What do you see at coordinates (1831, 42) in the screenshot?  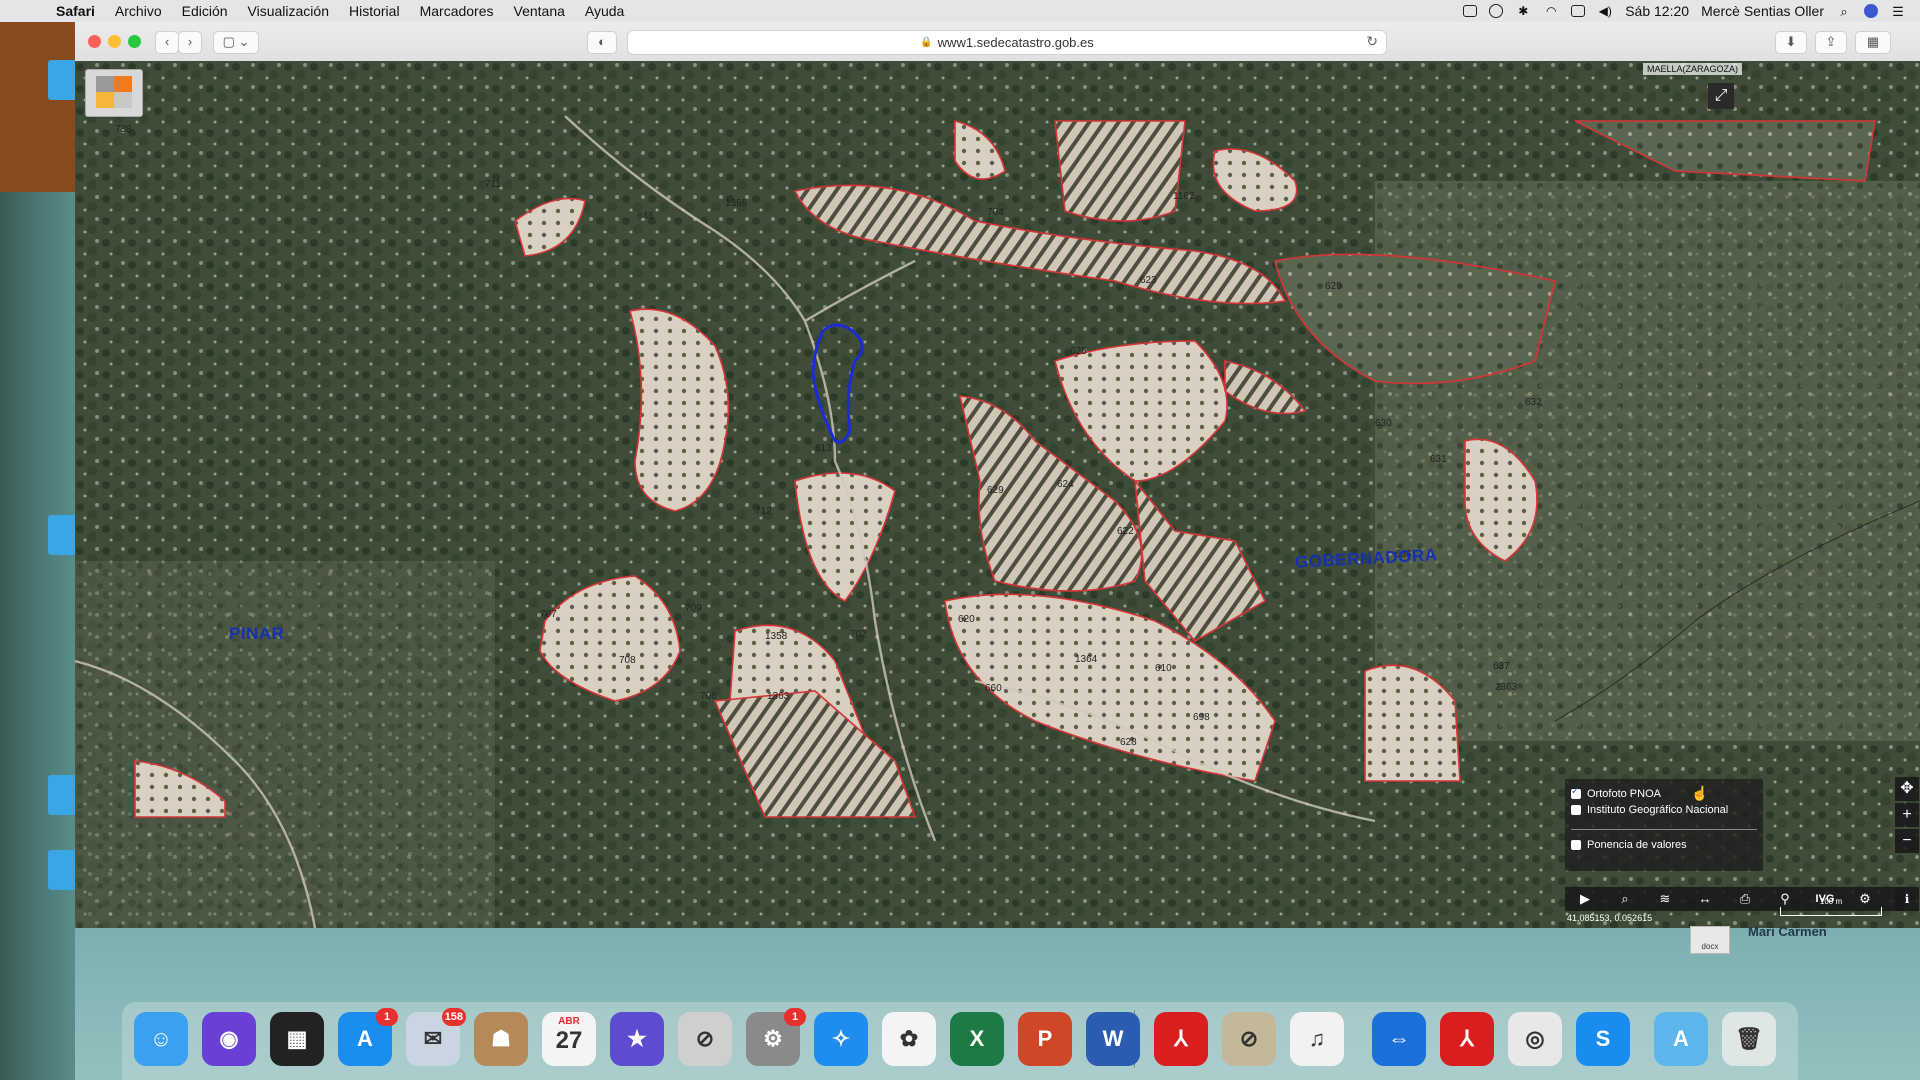 I see `share-icon: ⇪` at bounding box center [1831, 42].